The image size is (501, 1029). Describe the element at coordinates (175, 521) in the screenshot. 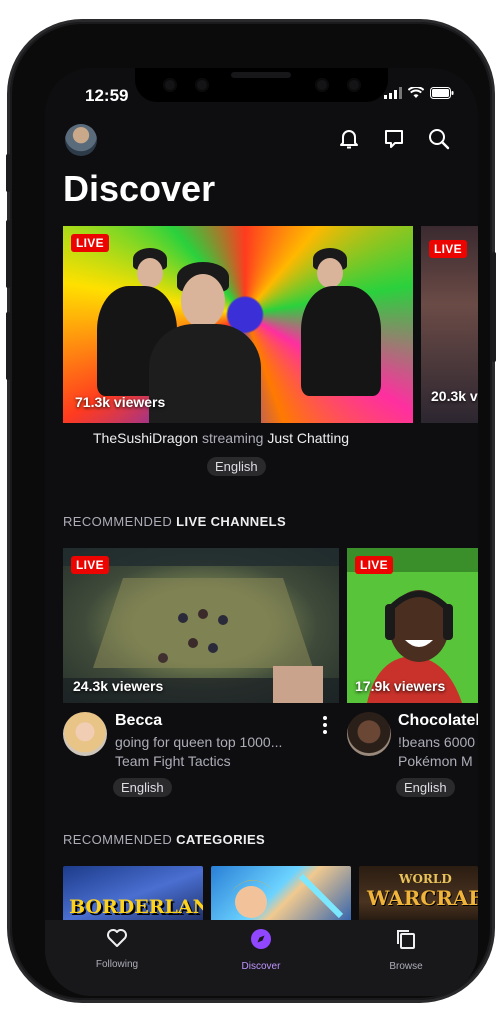

I see `section-title-live-channels: RECOMMENDED LIVE CHANNELS` at that location.